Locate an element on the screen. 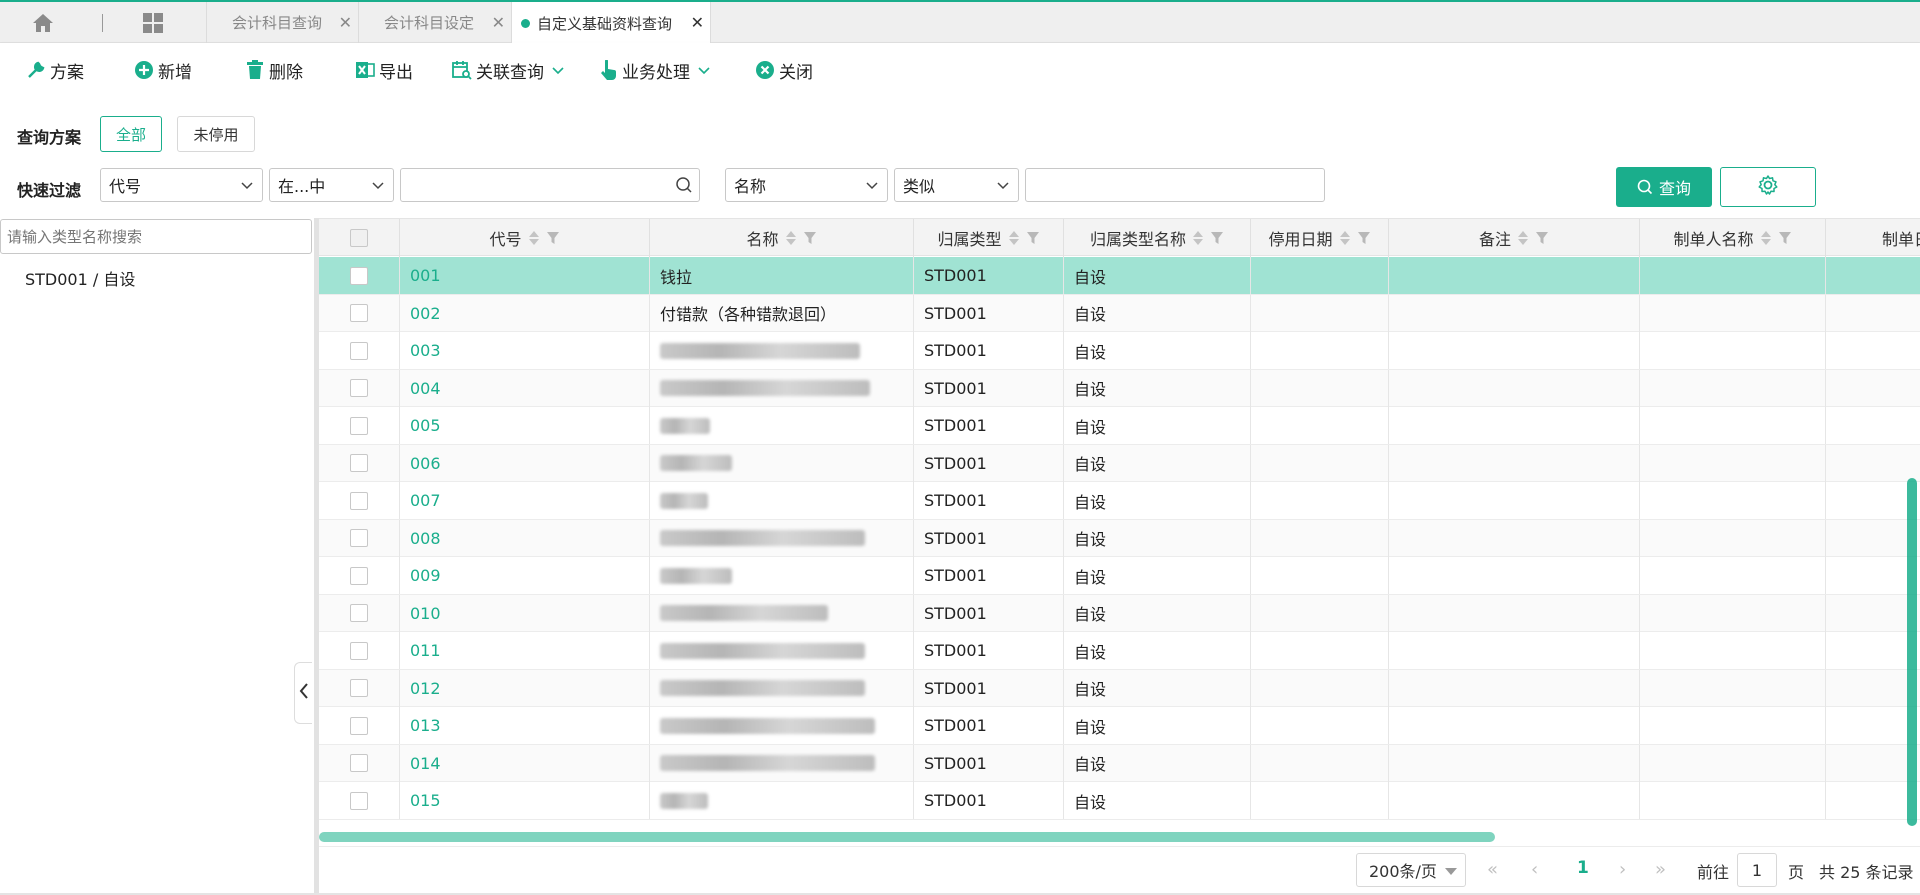 The image size is (1920, 895). table-row: 003 STD001 自设 is located at coordinates (1119, 351).